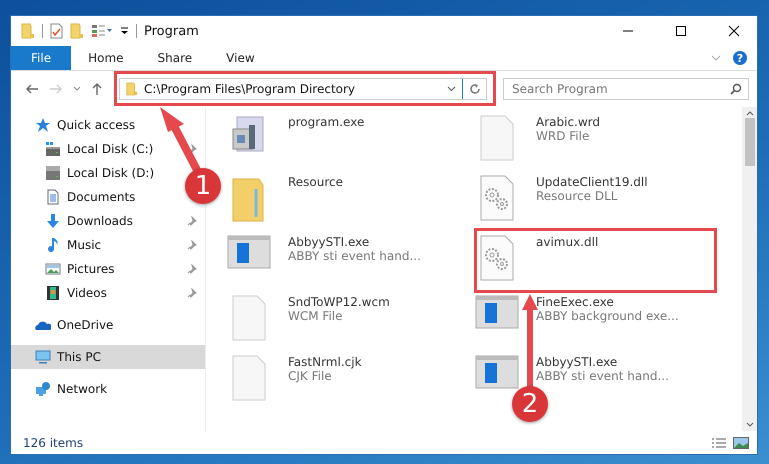 This screenshot has width=769, height=464. I want to click on item-count: 126 items, so click(53, 443).